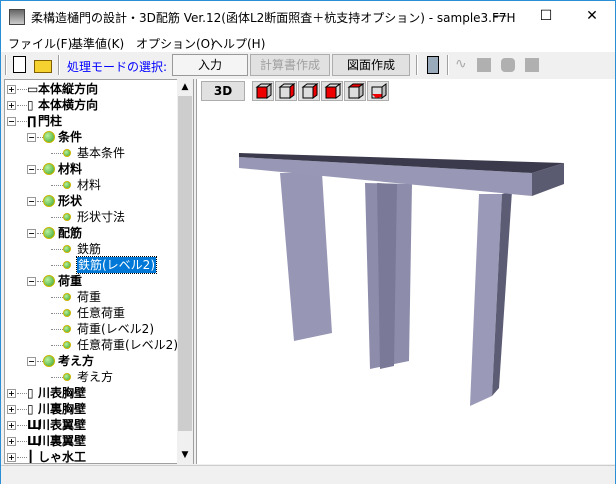  What do you see at coordinates (290, 65) in the screenshot?
I see `calc-report-button: 計算書作成` at bounding box center [290, 65].